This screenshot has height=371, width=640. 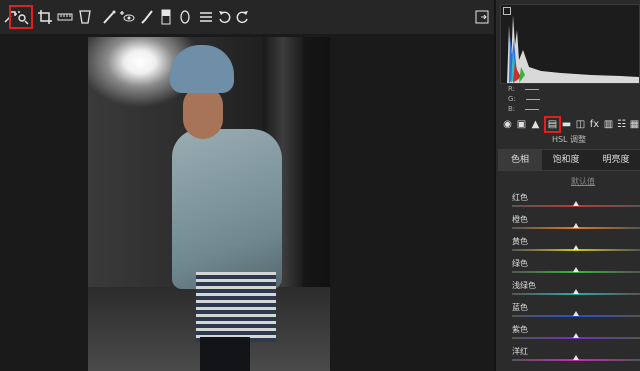 What do you see at coordinates (568, 181) in the screenshot?
I see `default-link: 默认值` at bounding box center [568, 181].